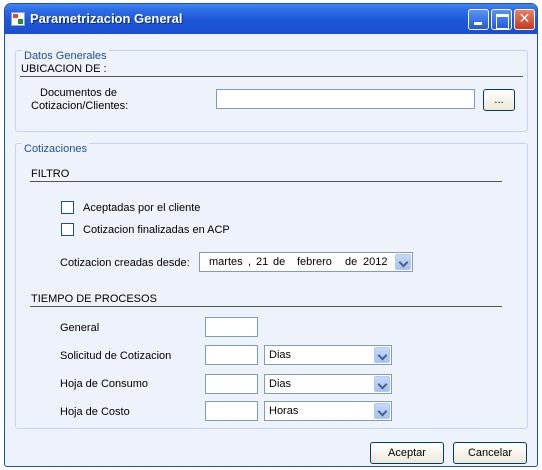 Image resolution: width=542 pixels, height=470 pixels. I want to click on creadas-desde-label: Cotizacion creadas desde:, so click(125, 263).